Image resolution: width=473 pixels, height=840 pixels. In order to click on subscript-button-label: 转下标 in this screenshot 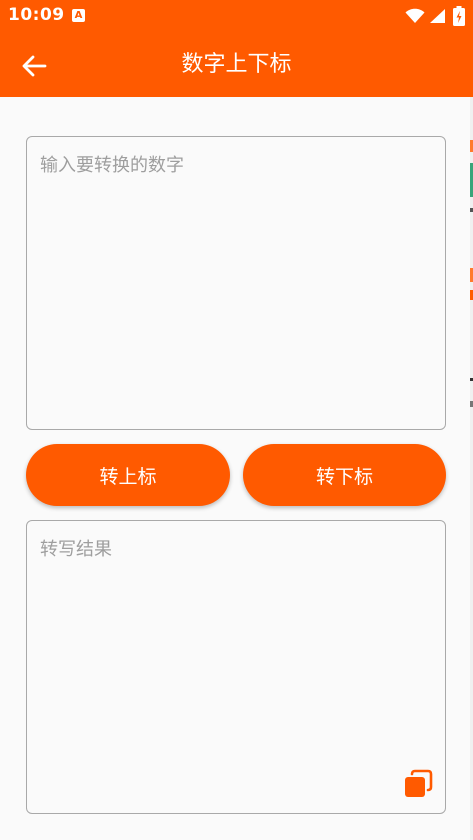, I will do `click(344, 476)`.